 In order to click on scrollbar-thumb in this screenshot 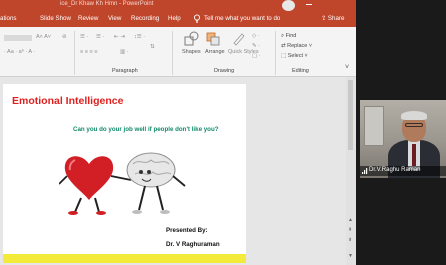, I will do `click(350, 115)`.